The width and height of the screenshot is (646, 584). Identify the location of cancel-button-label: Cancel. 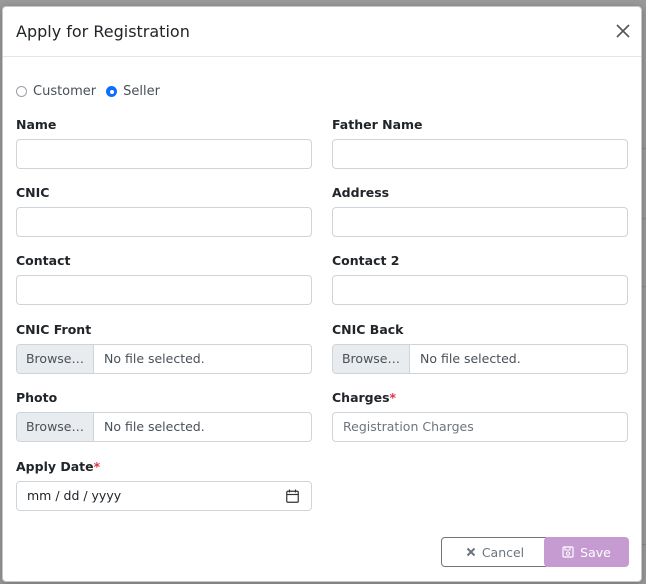
(503, 552).